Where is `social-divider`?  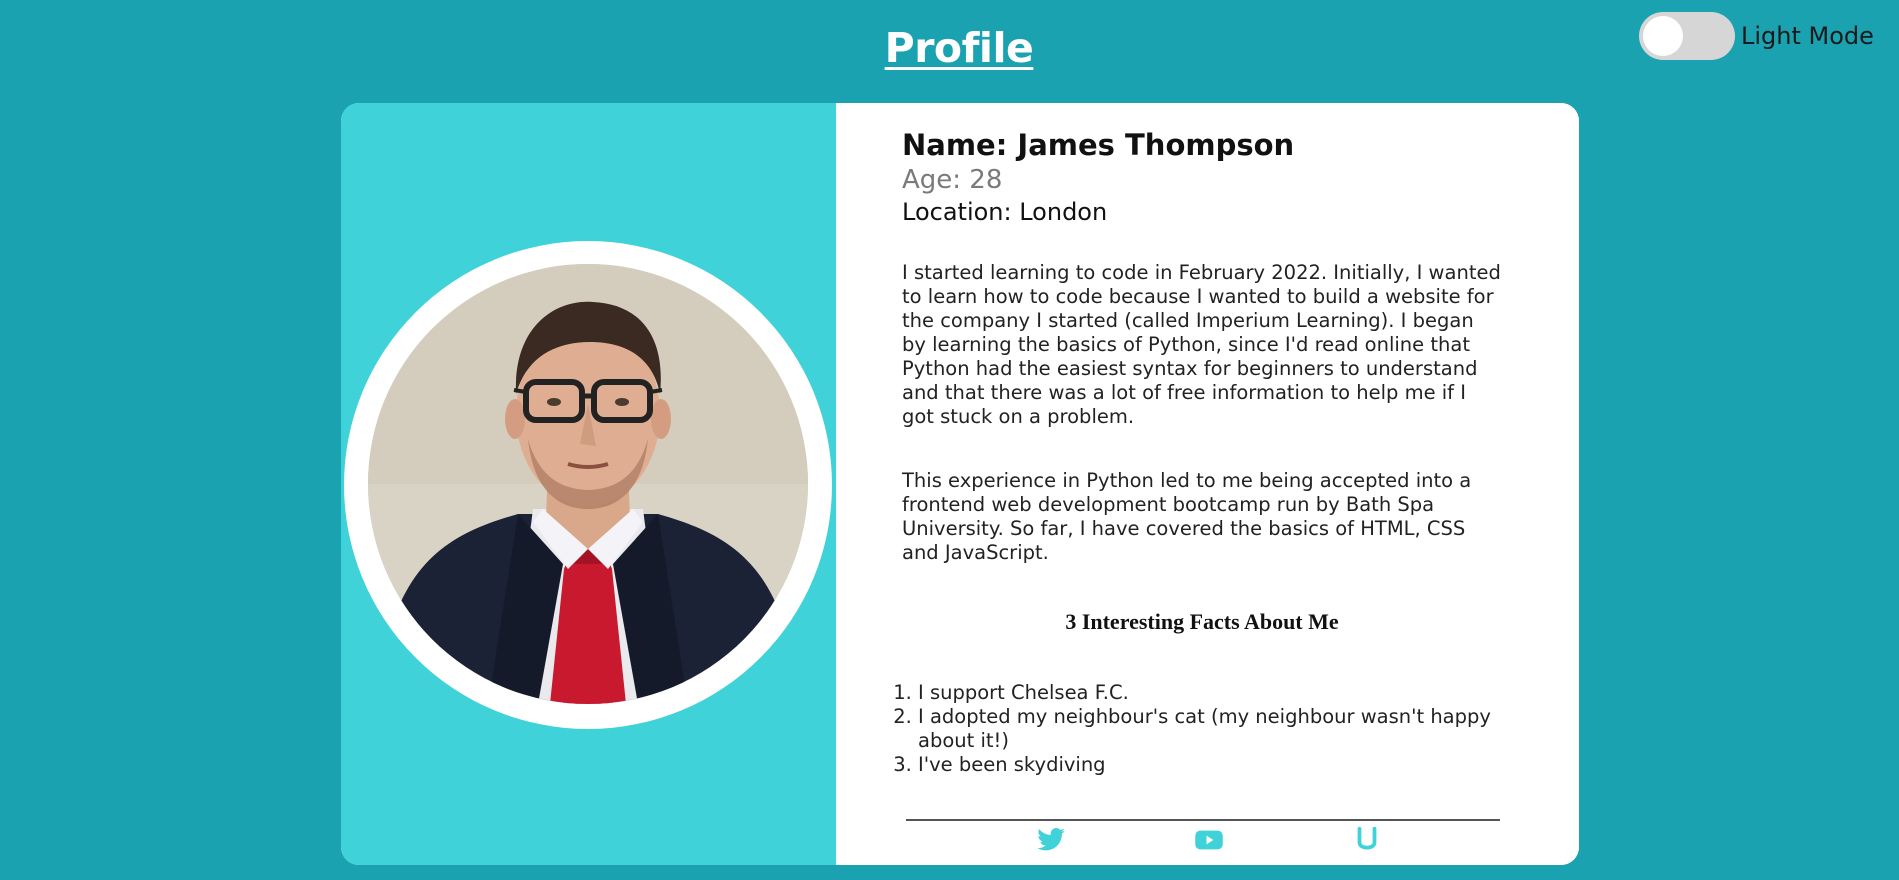
social-divider is located at coordinates (1203, 820).